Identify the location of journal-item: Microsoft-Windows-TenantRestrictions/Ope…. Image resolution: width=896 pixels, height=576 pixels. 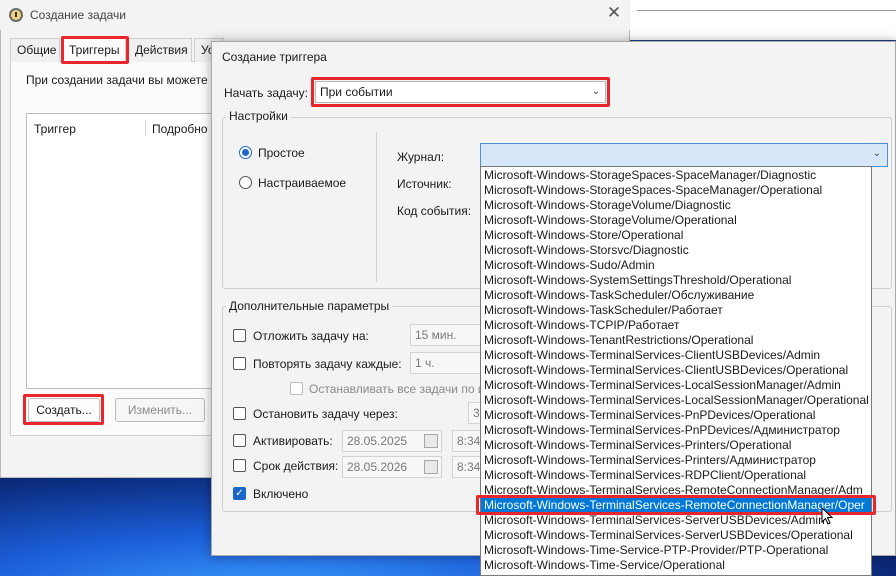
(676, 340).